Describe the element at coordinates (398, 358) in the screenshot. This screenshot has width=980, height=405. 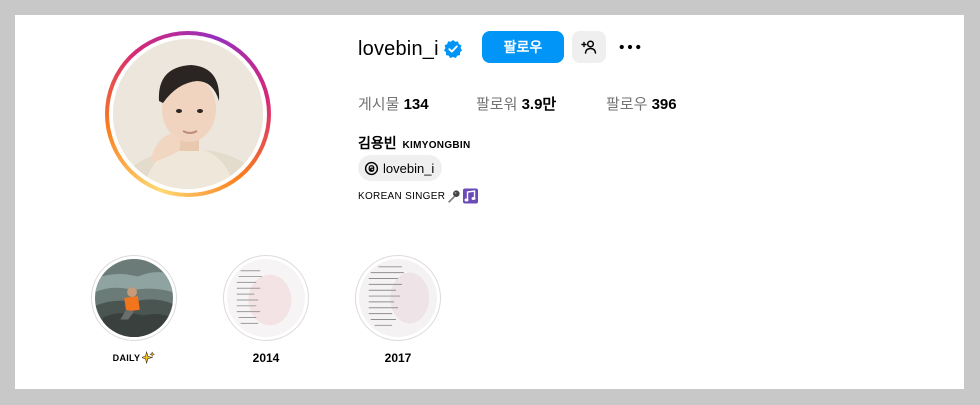
I see `highlight-label: 2017` at that location.